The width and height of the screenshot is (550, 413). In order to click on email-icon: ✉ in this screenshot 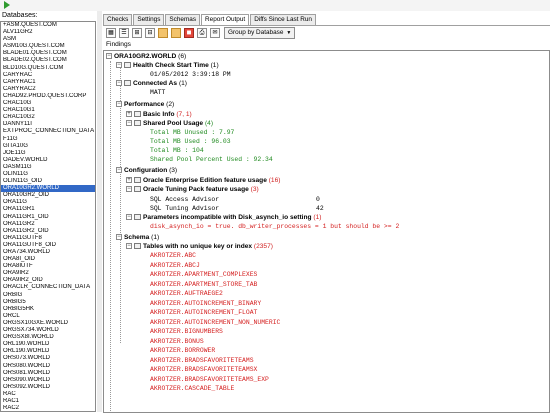, I will do `click(215, 33)`.